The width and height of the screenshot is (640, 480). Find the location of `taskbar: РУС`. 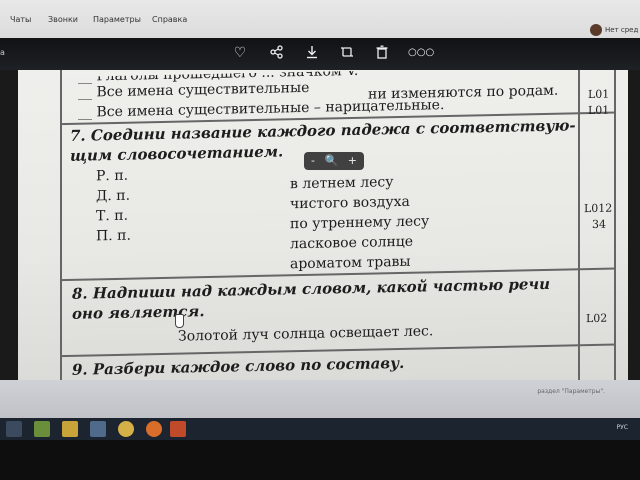

taskbar: РУС is located at coordinates (320, 429).